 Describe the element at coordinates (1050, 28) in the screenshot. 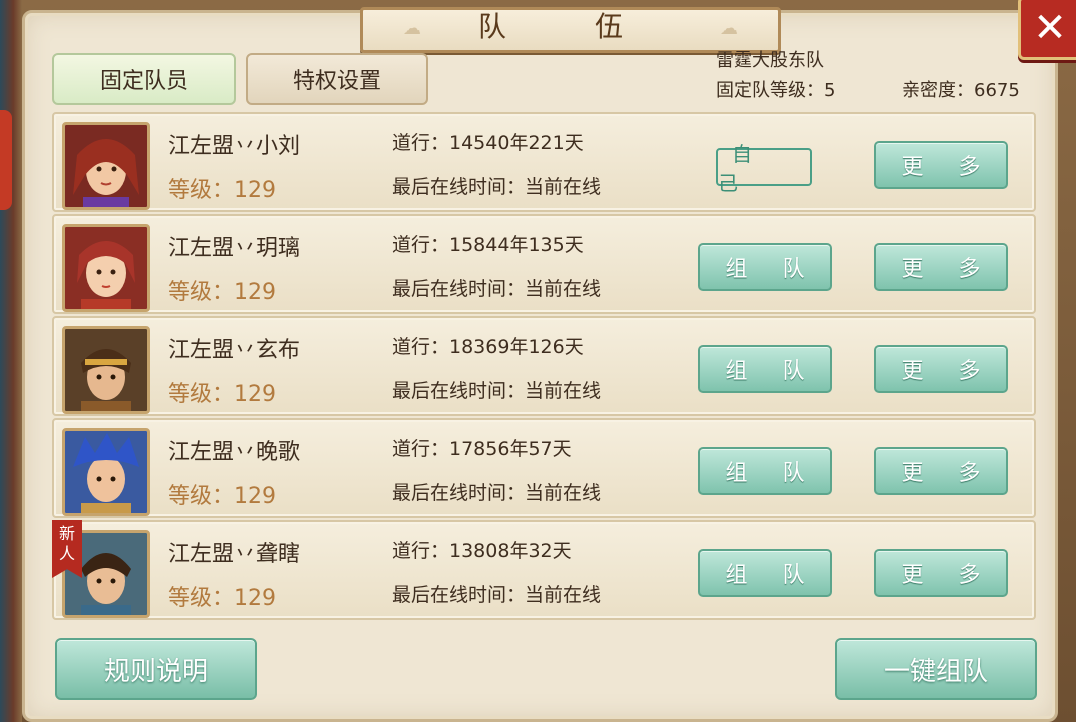

I see `close-icon: ✕` at that location.